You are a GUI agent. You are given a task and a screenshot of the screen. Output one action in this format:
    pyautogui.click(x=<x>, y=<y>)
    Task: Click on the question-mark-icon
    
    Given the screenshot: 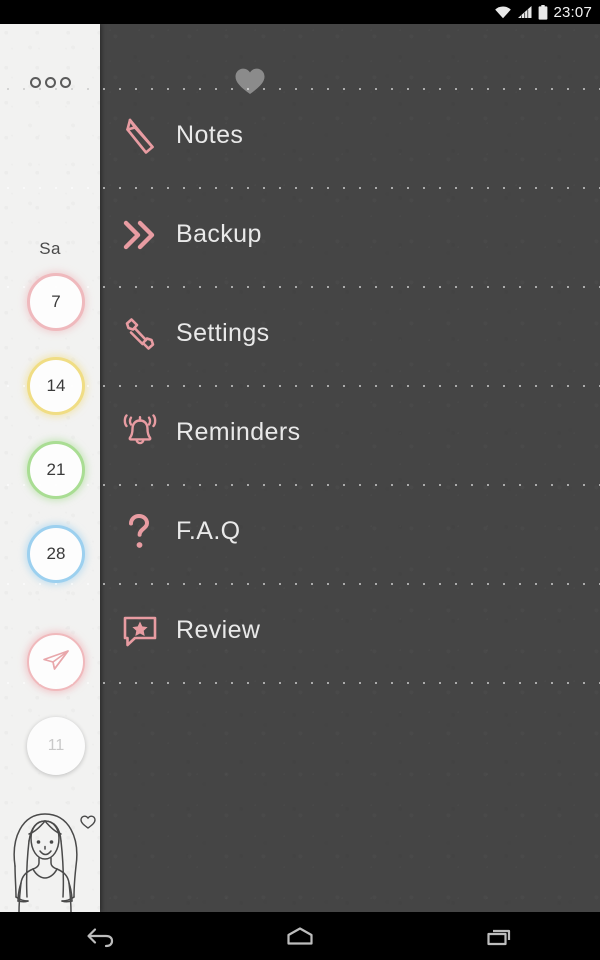 What is the action you would take?
    pyautogui.click(x=140, y=532)
    